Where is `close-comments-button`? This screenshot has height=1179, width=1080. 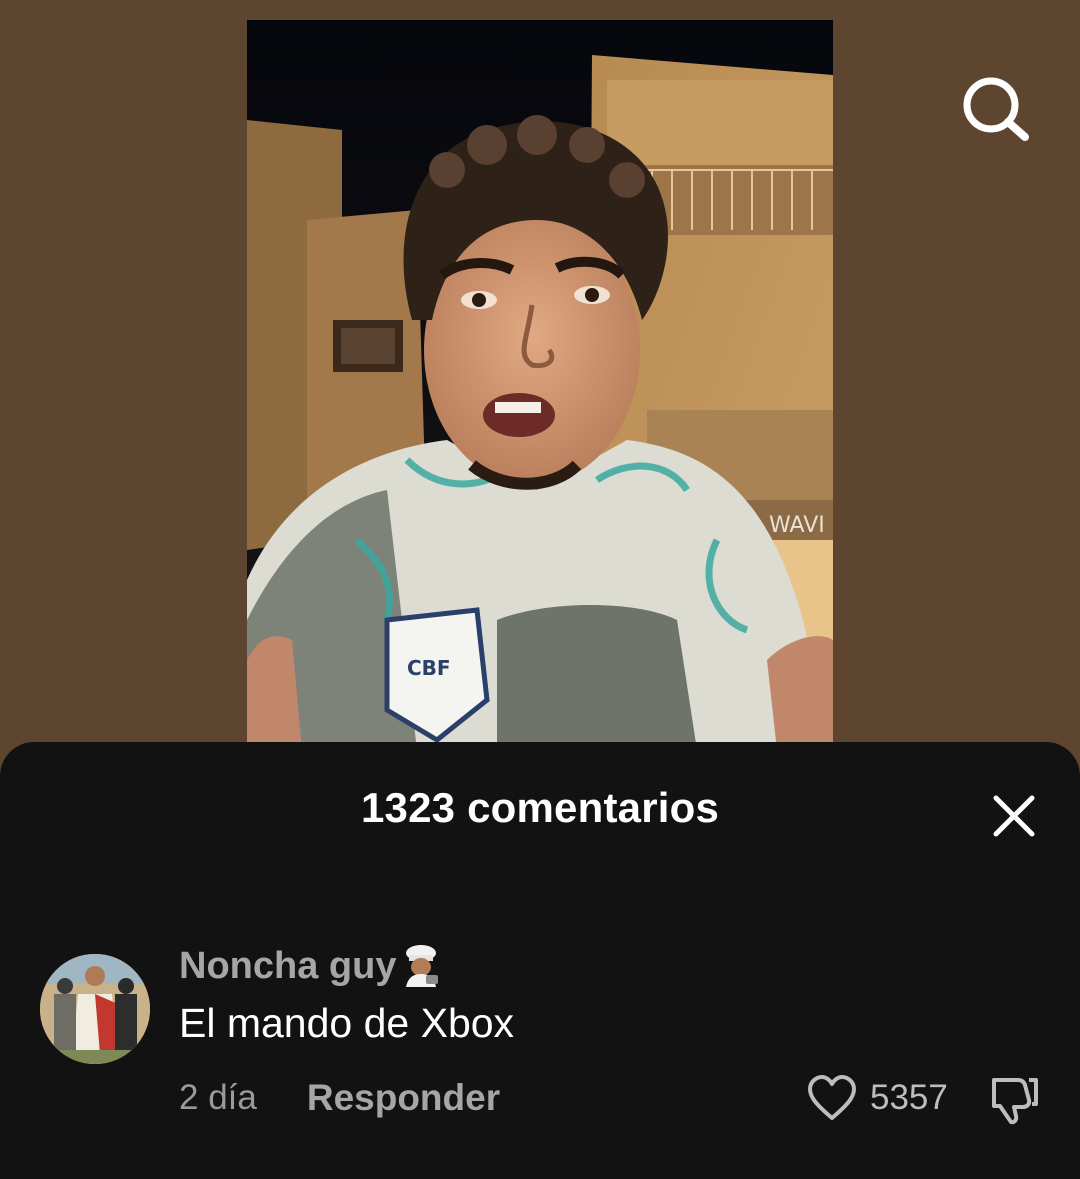
close-comments-button is located at coordinates (1014, 816).